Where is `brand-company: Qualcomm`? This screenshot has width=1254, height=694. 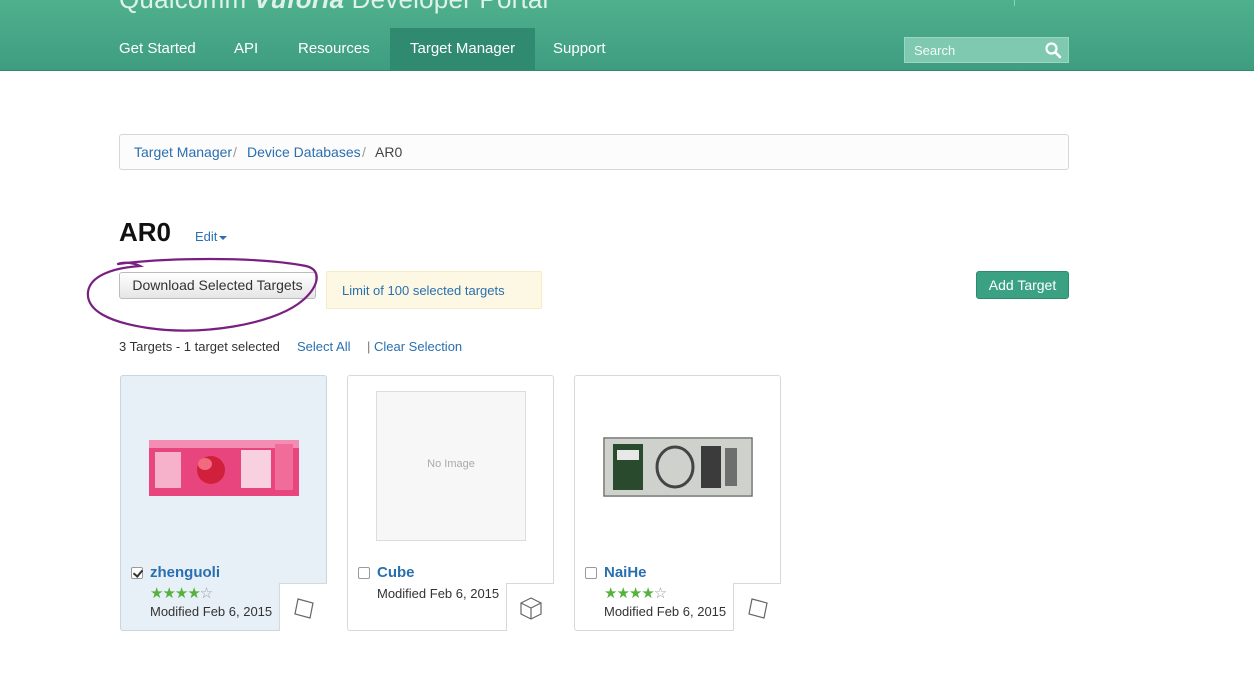
brand-company: Qualcomm is located at coordinates (182, 7).